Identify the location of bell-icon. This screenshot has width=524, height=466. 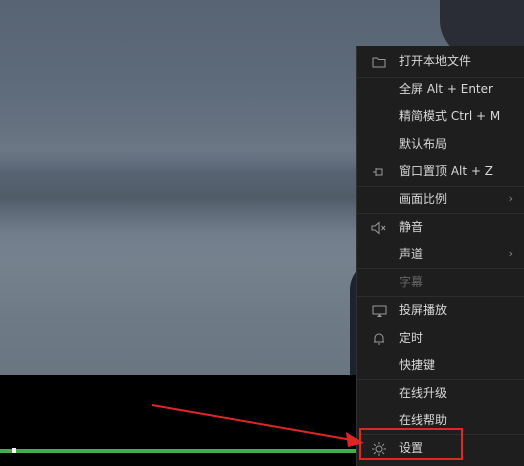
(379, 339).